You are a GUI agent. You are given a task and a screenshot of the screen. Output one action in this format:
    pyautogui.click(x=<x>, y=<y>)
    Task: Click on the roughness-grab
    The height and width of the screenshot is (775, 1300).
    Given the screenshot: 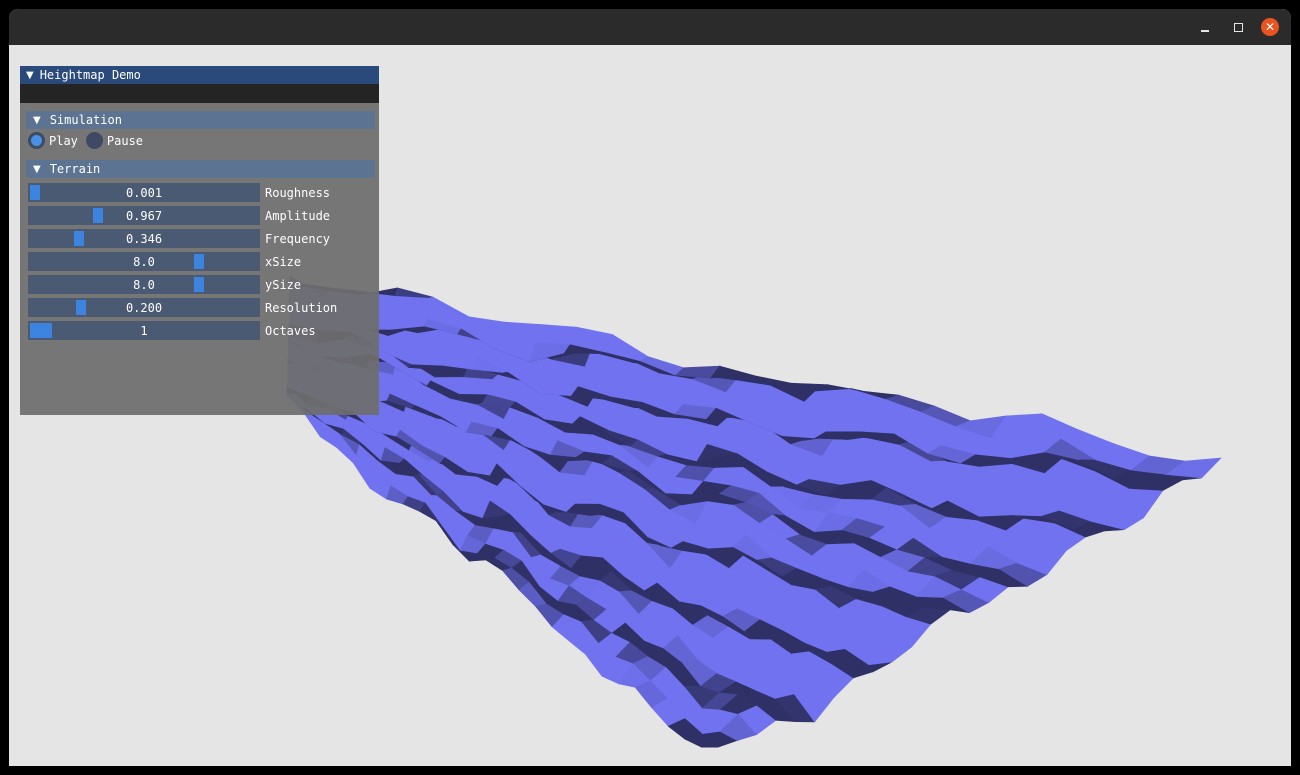 What is the action you would take?
    pyautogui.click(x=35, y=192)
    